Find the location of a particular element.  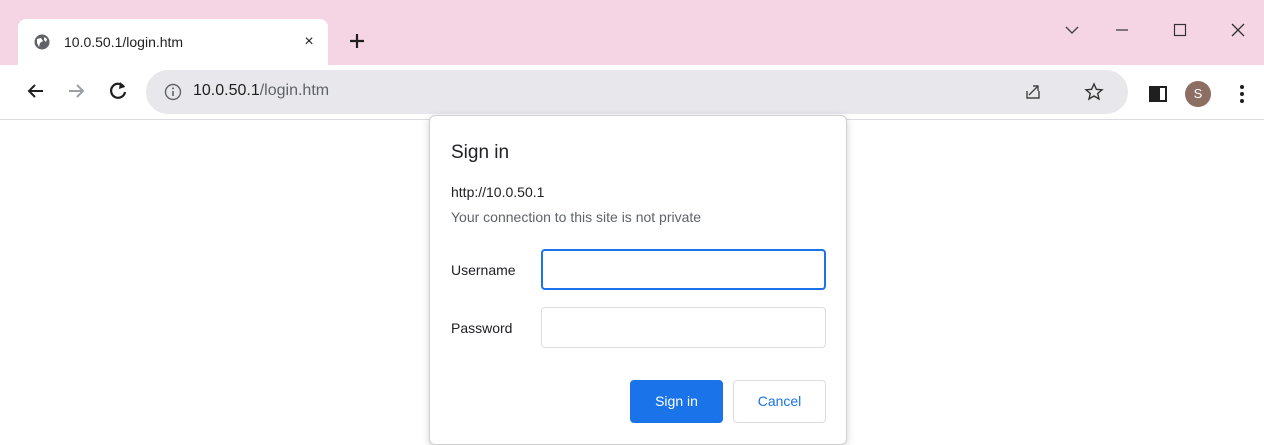

url-text: 10.0.50.1/login.htm is located at coordinates (261, 91).